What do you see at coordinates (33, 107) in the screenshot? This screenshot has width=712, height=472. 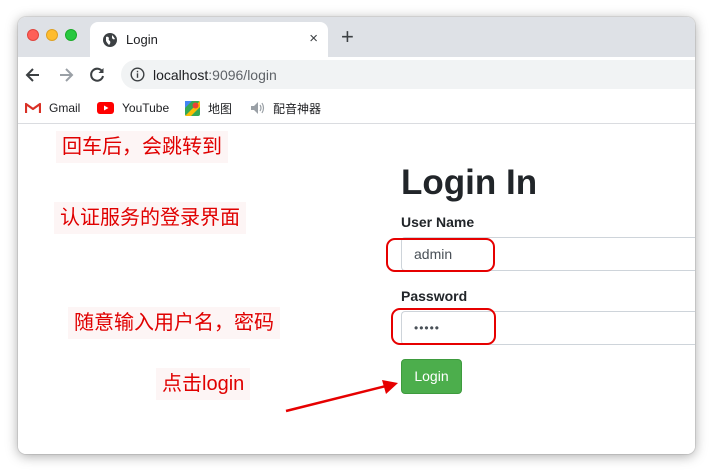 I see `gmail-icon` at bounding box center [33, 107].